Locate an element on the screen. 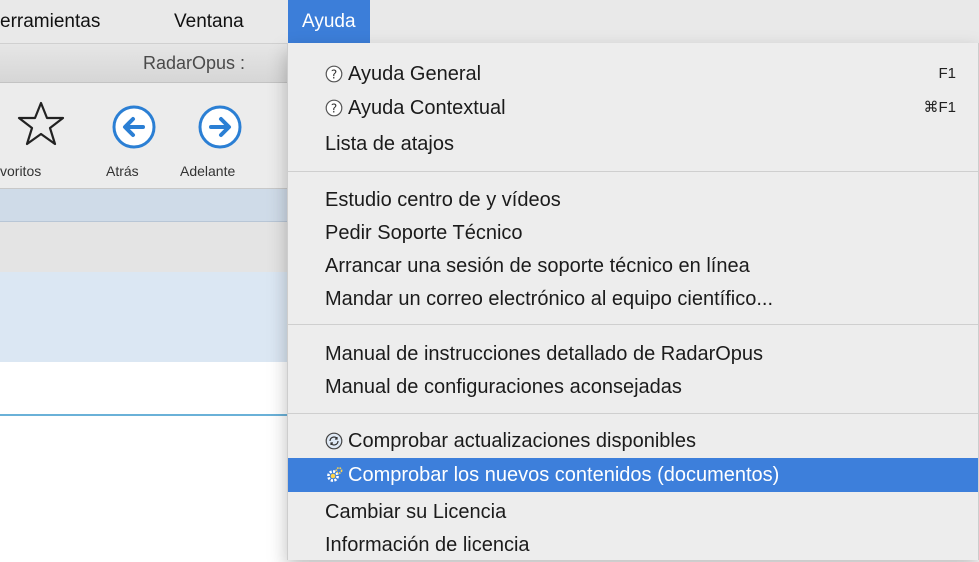  forward-label: Adelante is located at coordinates (208, 171).